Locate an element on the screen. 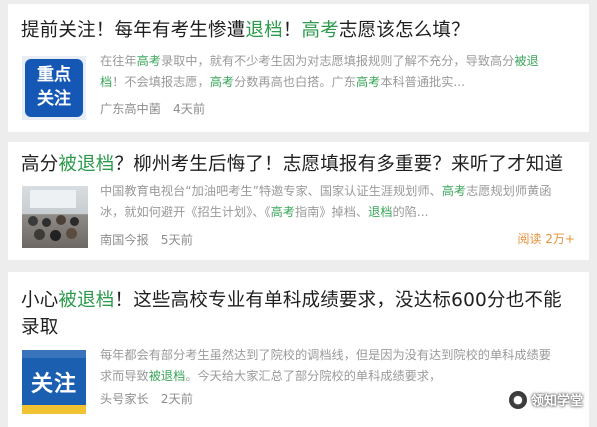  article-source: 广东高中菌 is located at coordinates (130, 109).